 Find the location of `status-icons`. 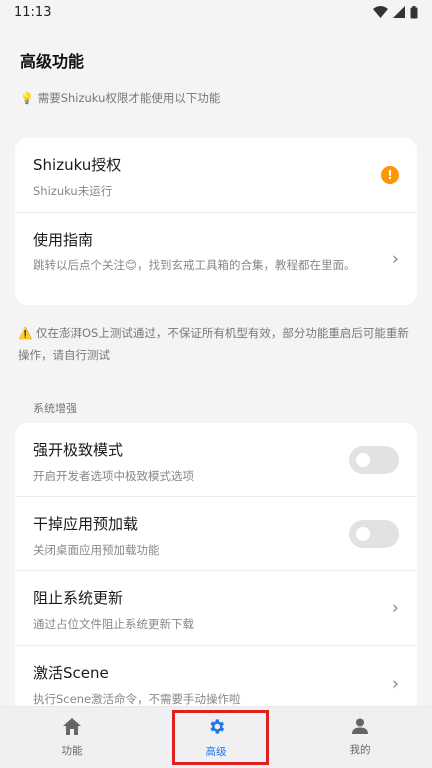

status-icons is located at coordinates (395, 12).